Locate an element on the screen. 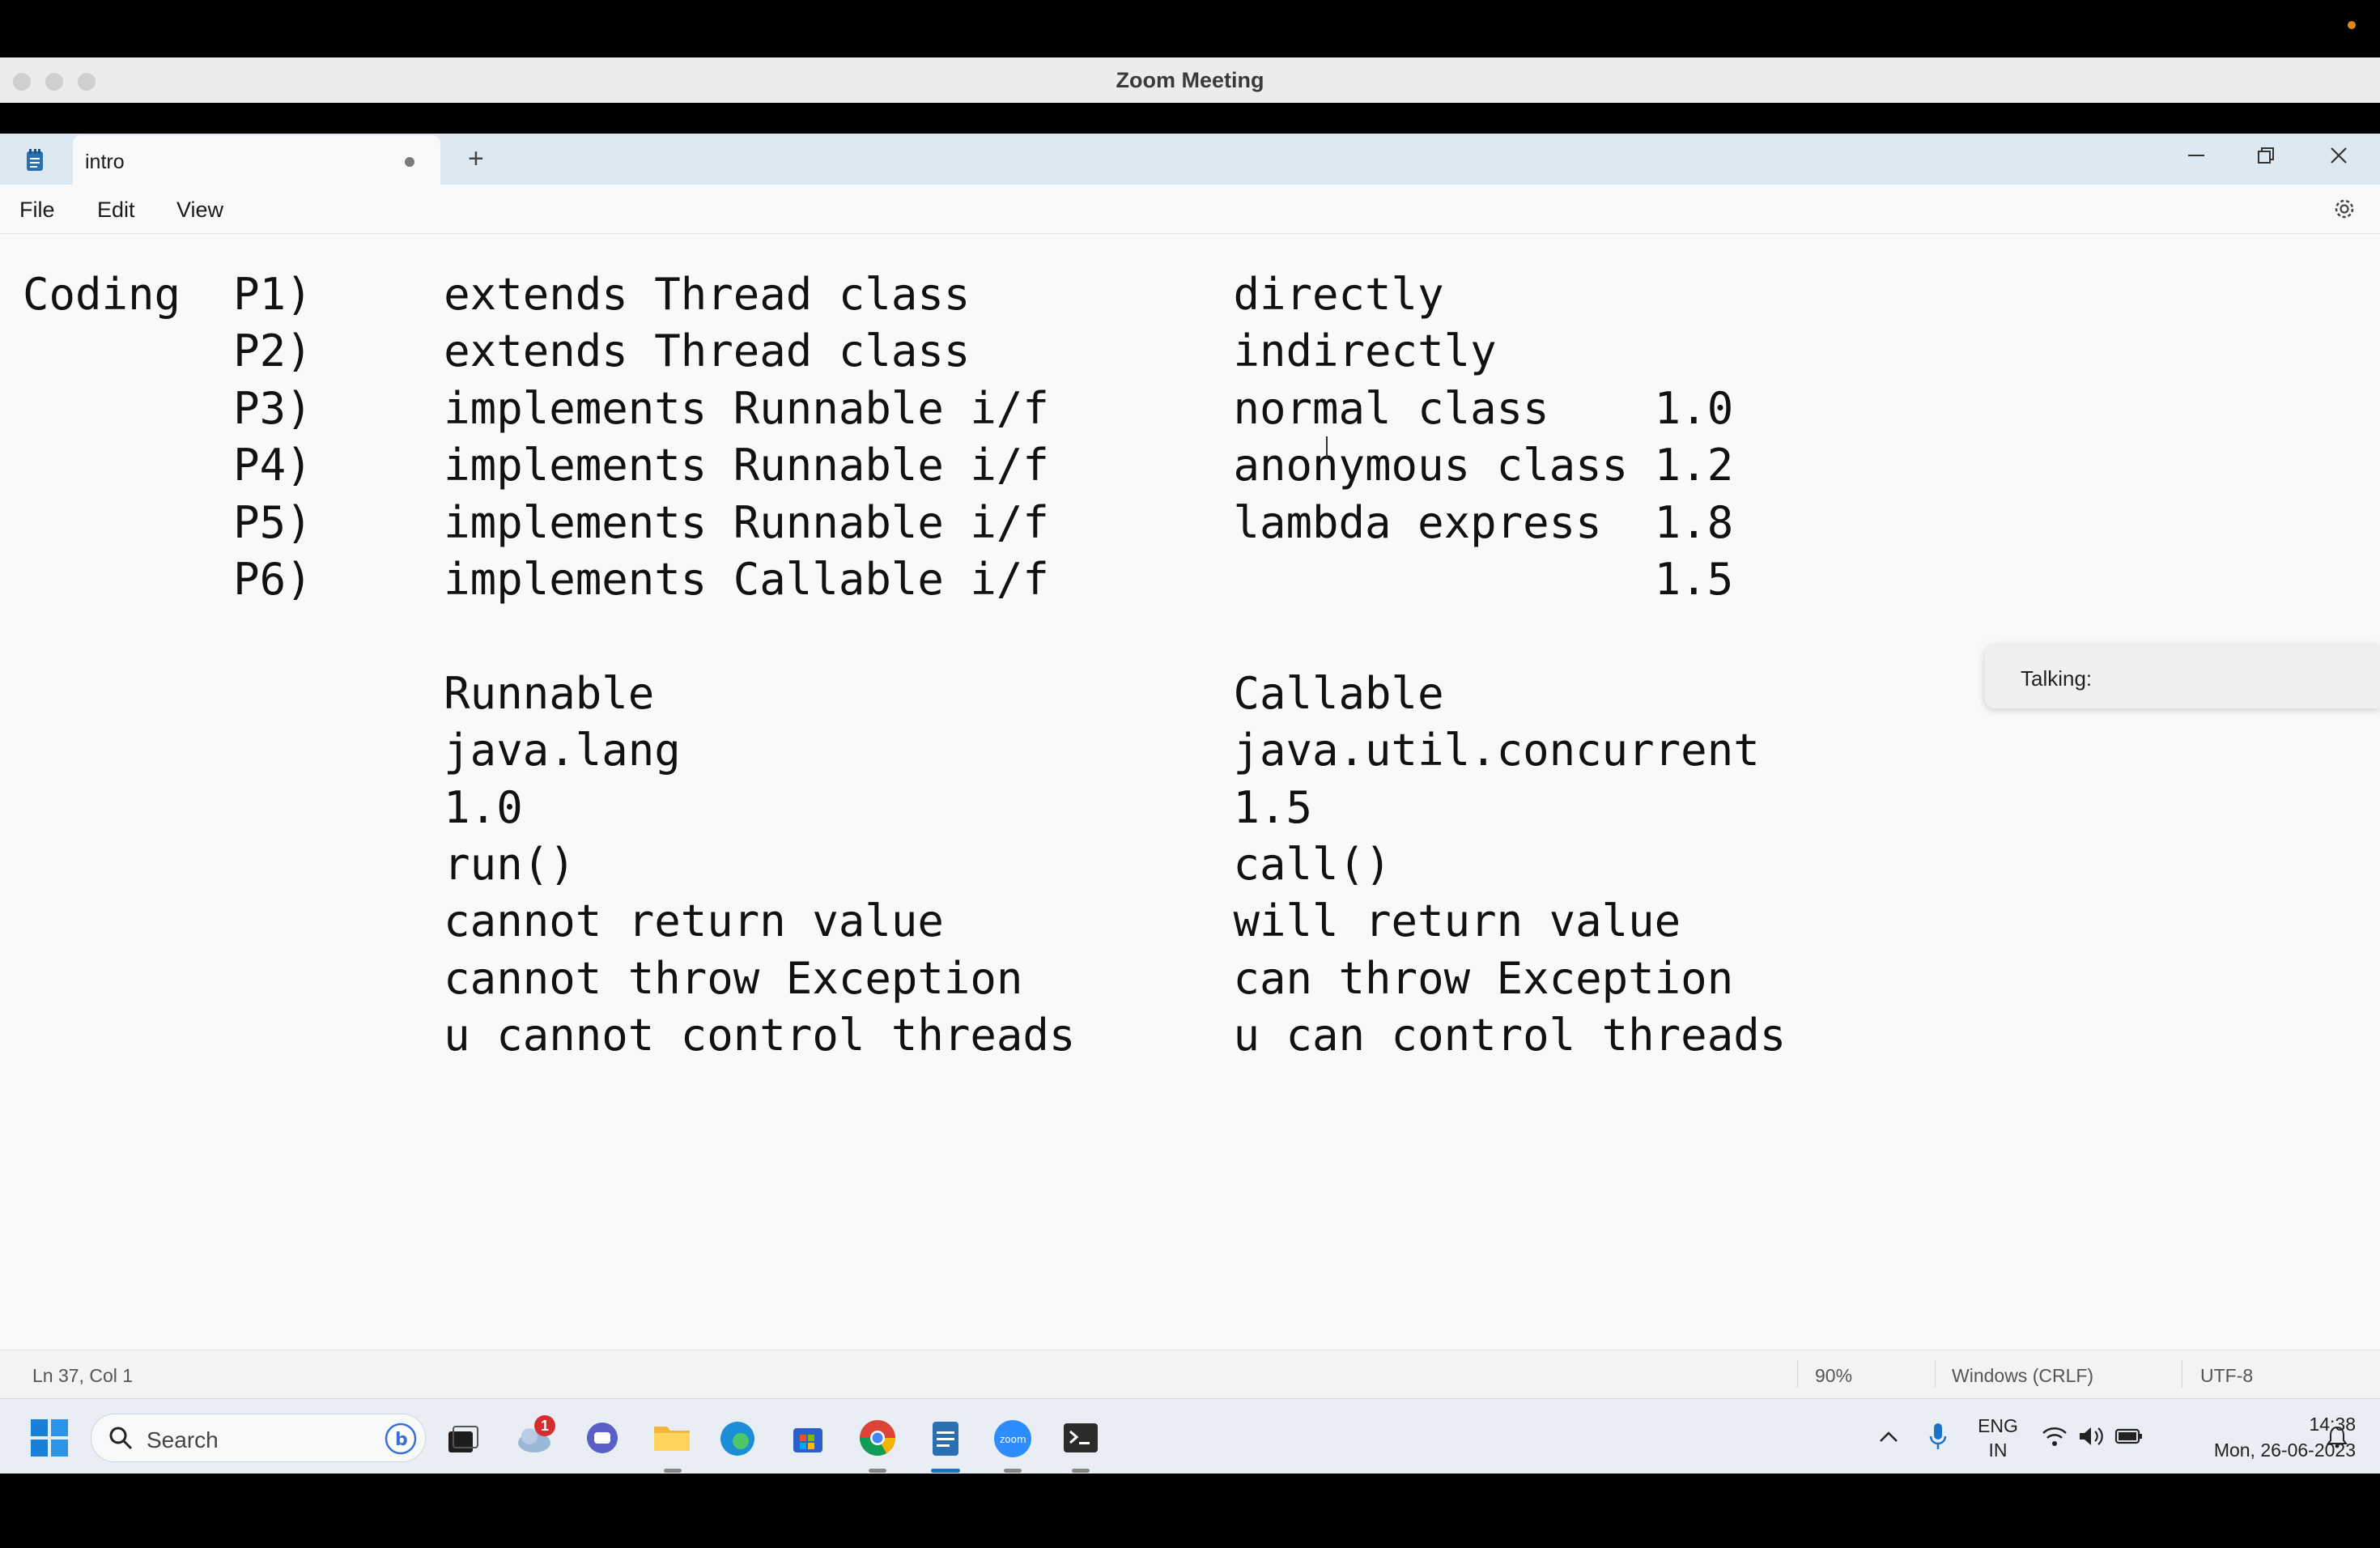  mouse-ibeam-cursor-icon is located at coordinates (1327, 448).